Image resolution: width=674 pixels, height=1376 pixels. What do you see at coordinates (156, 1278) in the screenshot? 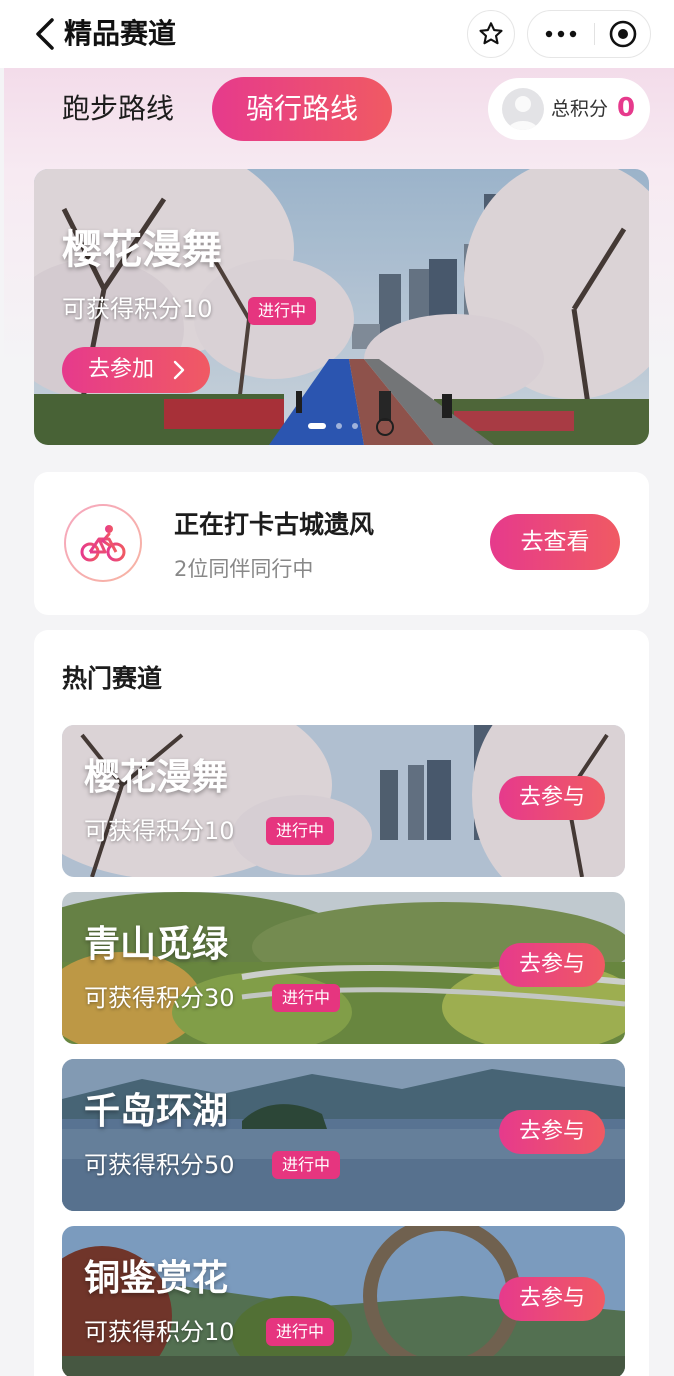
I see `track-name: 铜鉴赏花` at bounding box center [156, 1278].